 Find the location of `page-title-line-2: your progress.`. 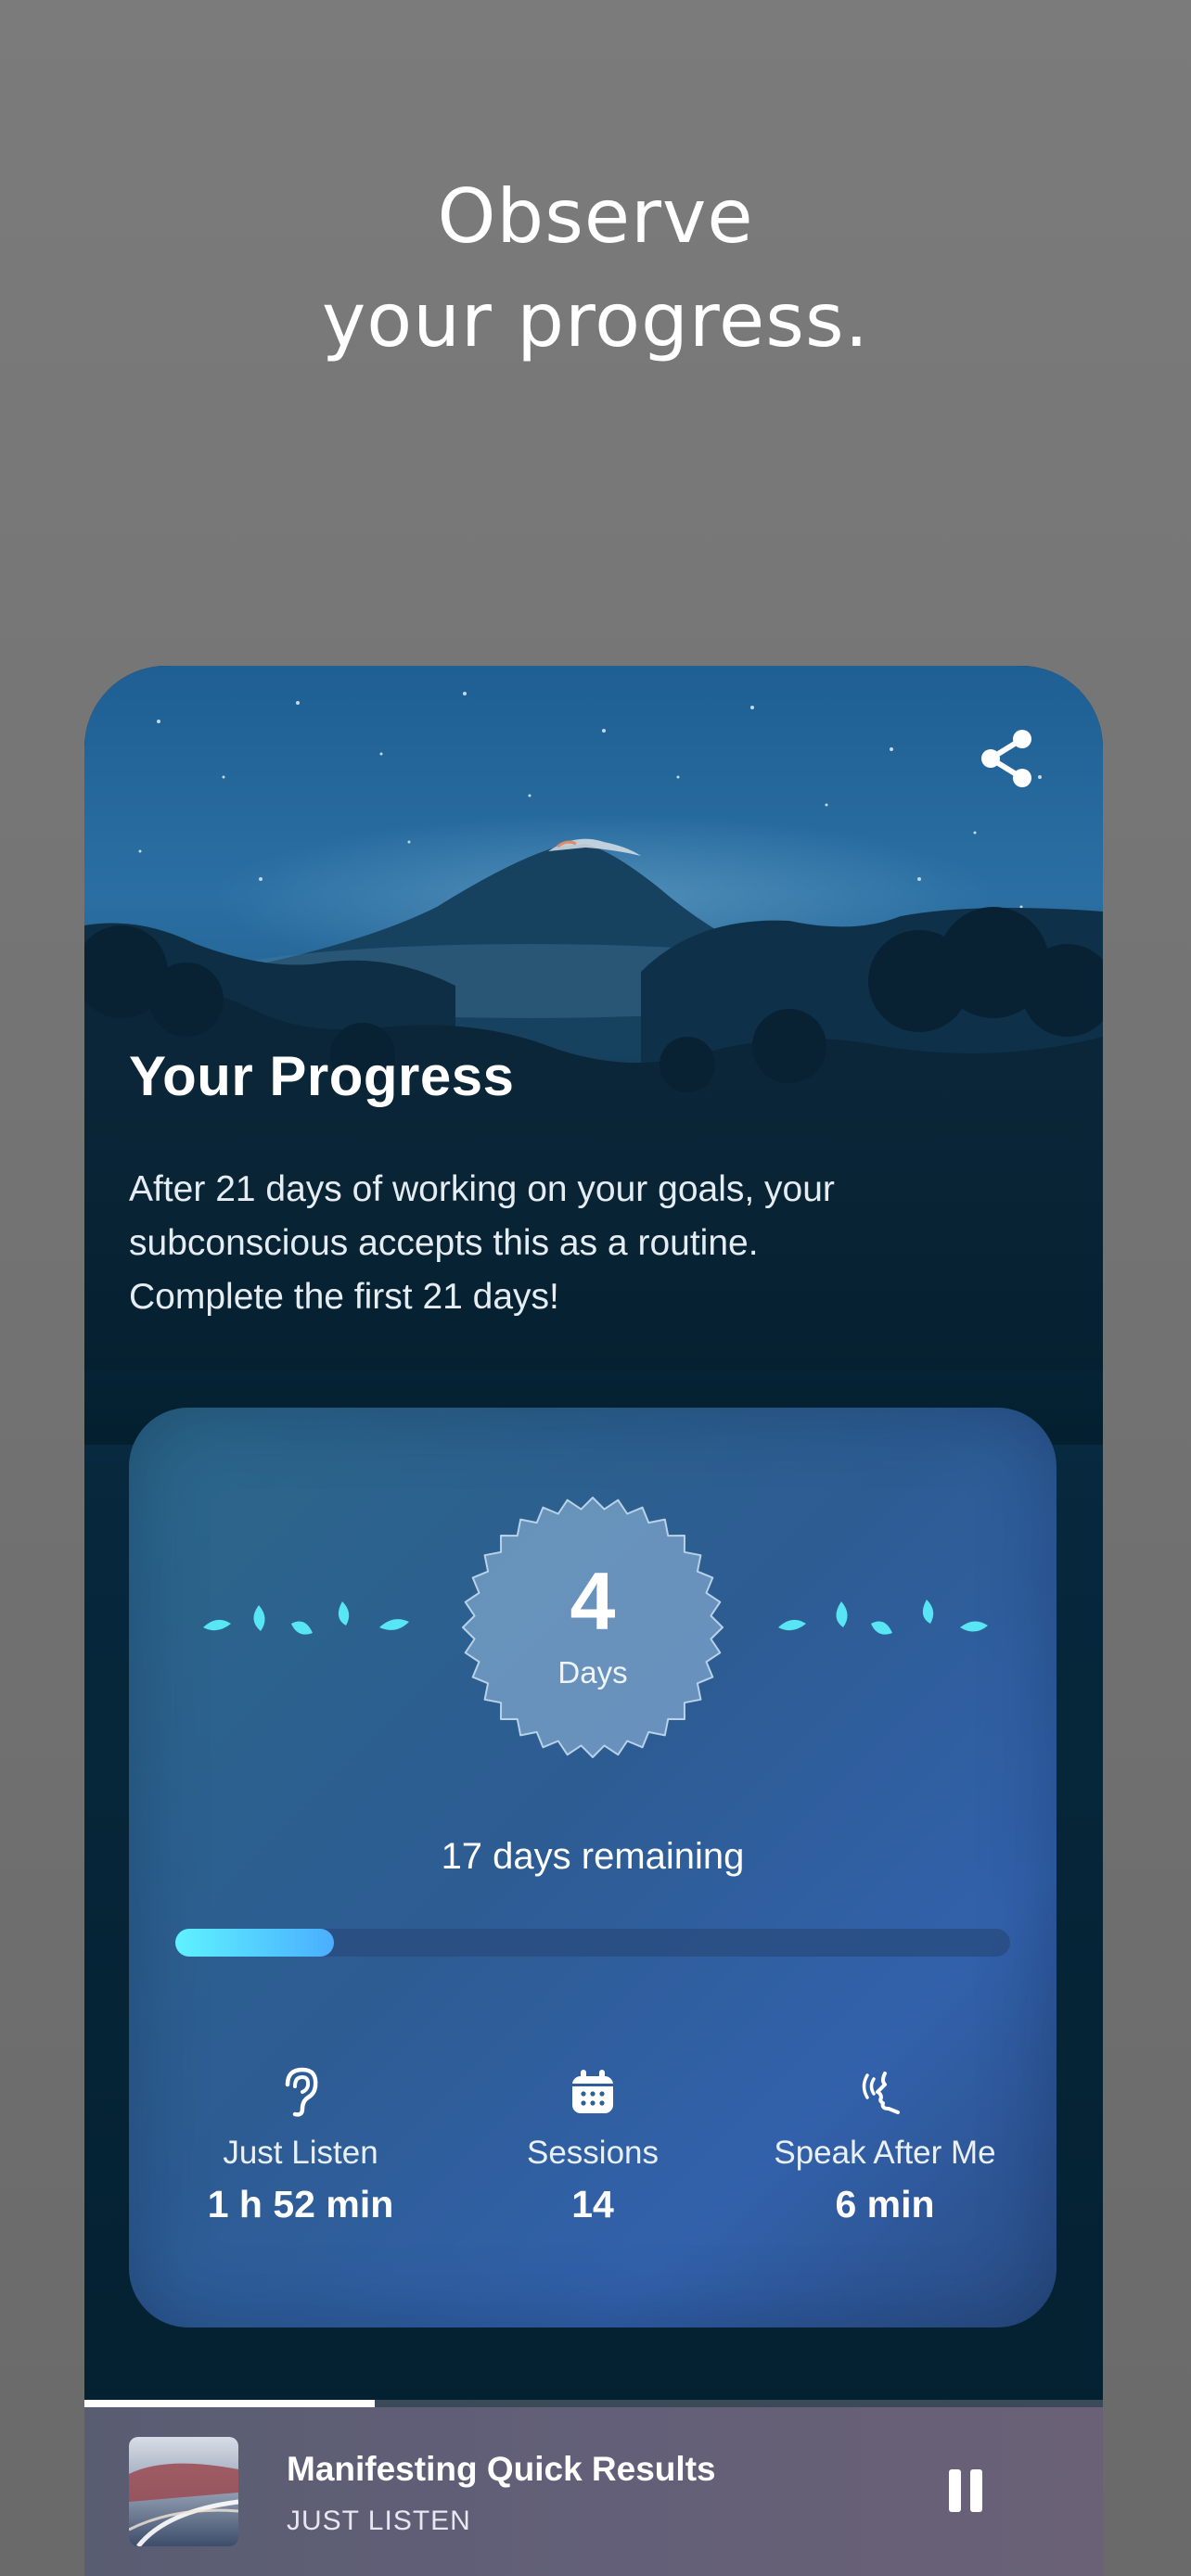

page-title-line-2: your progress. is located at coordinates (595, 320).